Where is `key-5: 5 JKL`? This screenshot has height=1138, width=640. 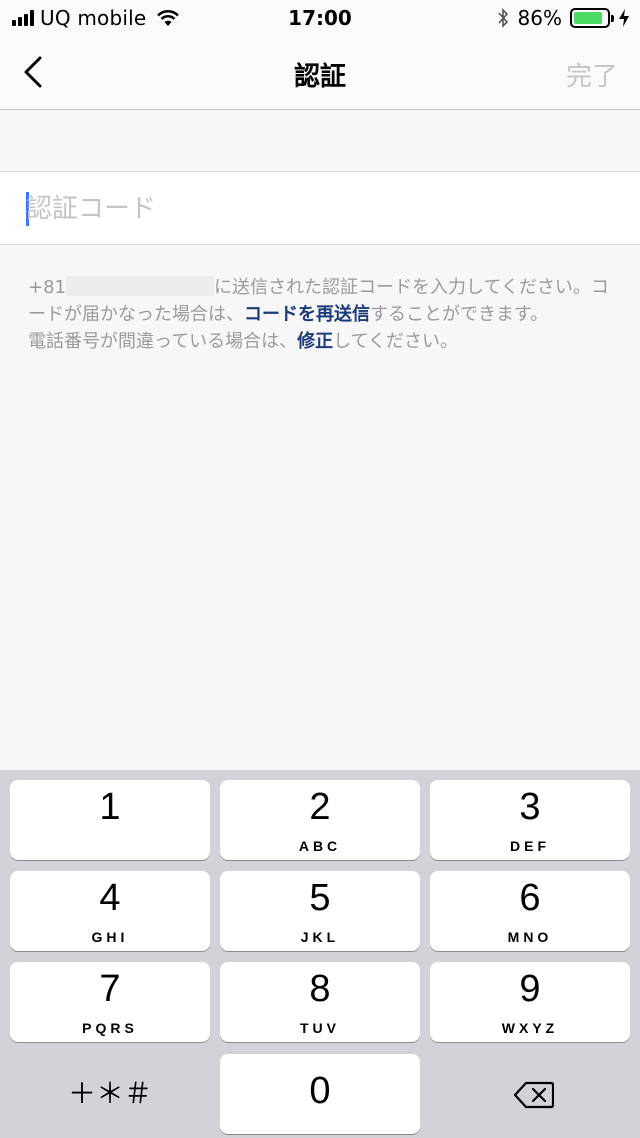
key-5: 5 JKL is located at coordinates (320, 911).